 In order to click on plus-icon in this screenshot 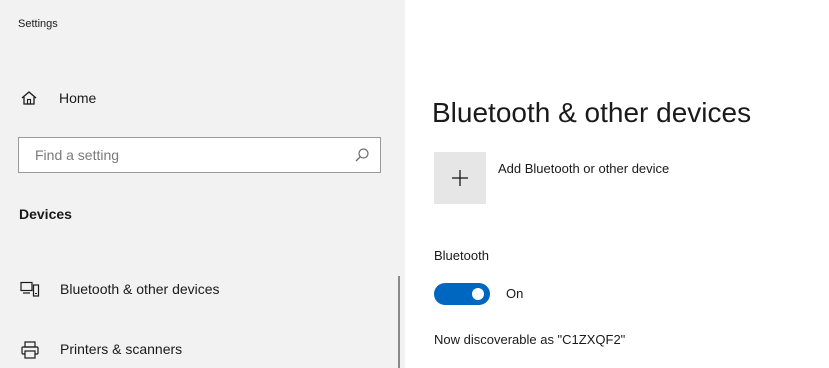, I will do `click(460, 178)`.